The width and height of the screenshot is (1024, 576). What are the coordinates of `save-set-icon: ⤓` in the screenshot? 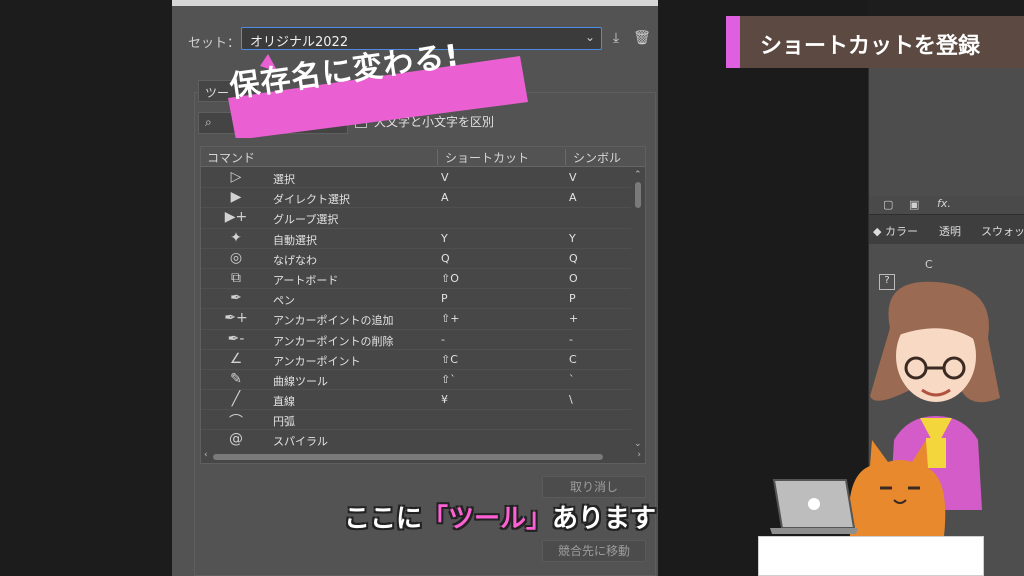 It's located at (616, 40).